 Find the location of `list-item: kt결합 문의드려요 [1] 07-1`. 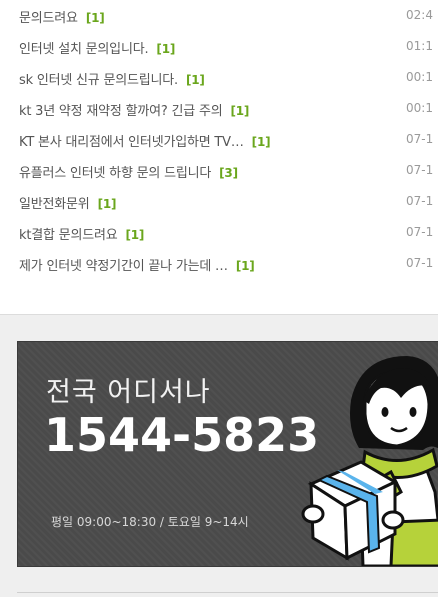

list-item: kt결합 문의드려요 [1] 07-1 is located at coordinates (219, 232).